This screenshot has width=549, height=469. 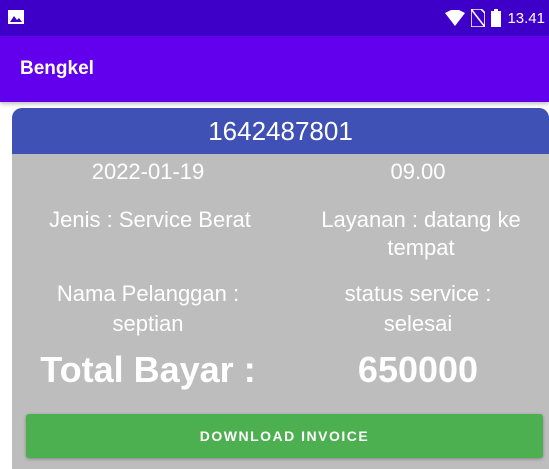 What do you see at coordinates (148, 323) in the screenshot?
I see `customer-name-value: septian` at bounding box center [148, 323].